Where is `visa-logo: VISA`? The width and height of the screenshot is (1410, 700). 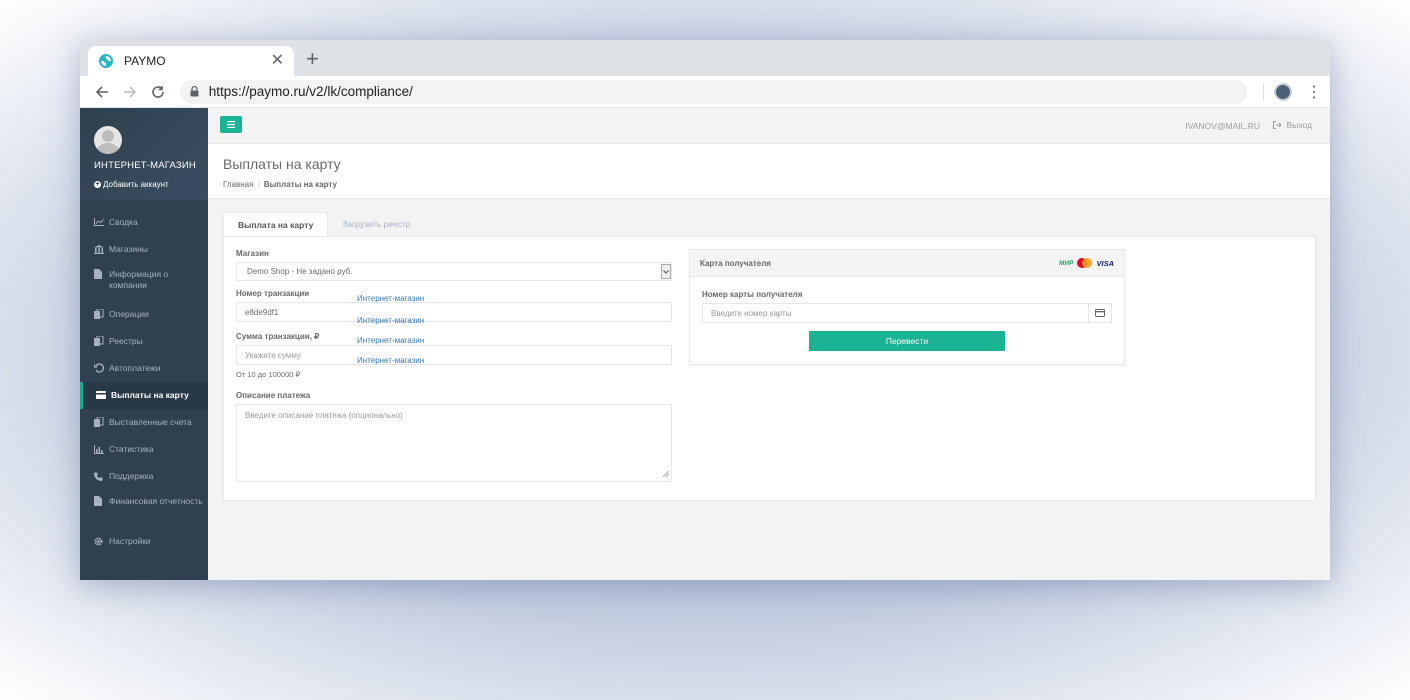
visa-logo: VISA is located at coordinates (1105, 263).